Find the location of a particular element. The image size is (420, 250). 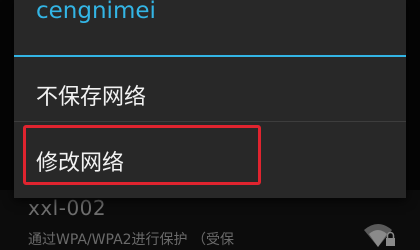

dialog-title: cengnimei is located at coordinates (96, 12).